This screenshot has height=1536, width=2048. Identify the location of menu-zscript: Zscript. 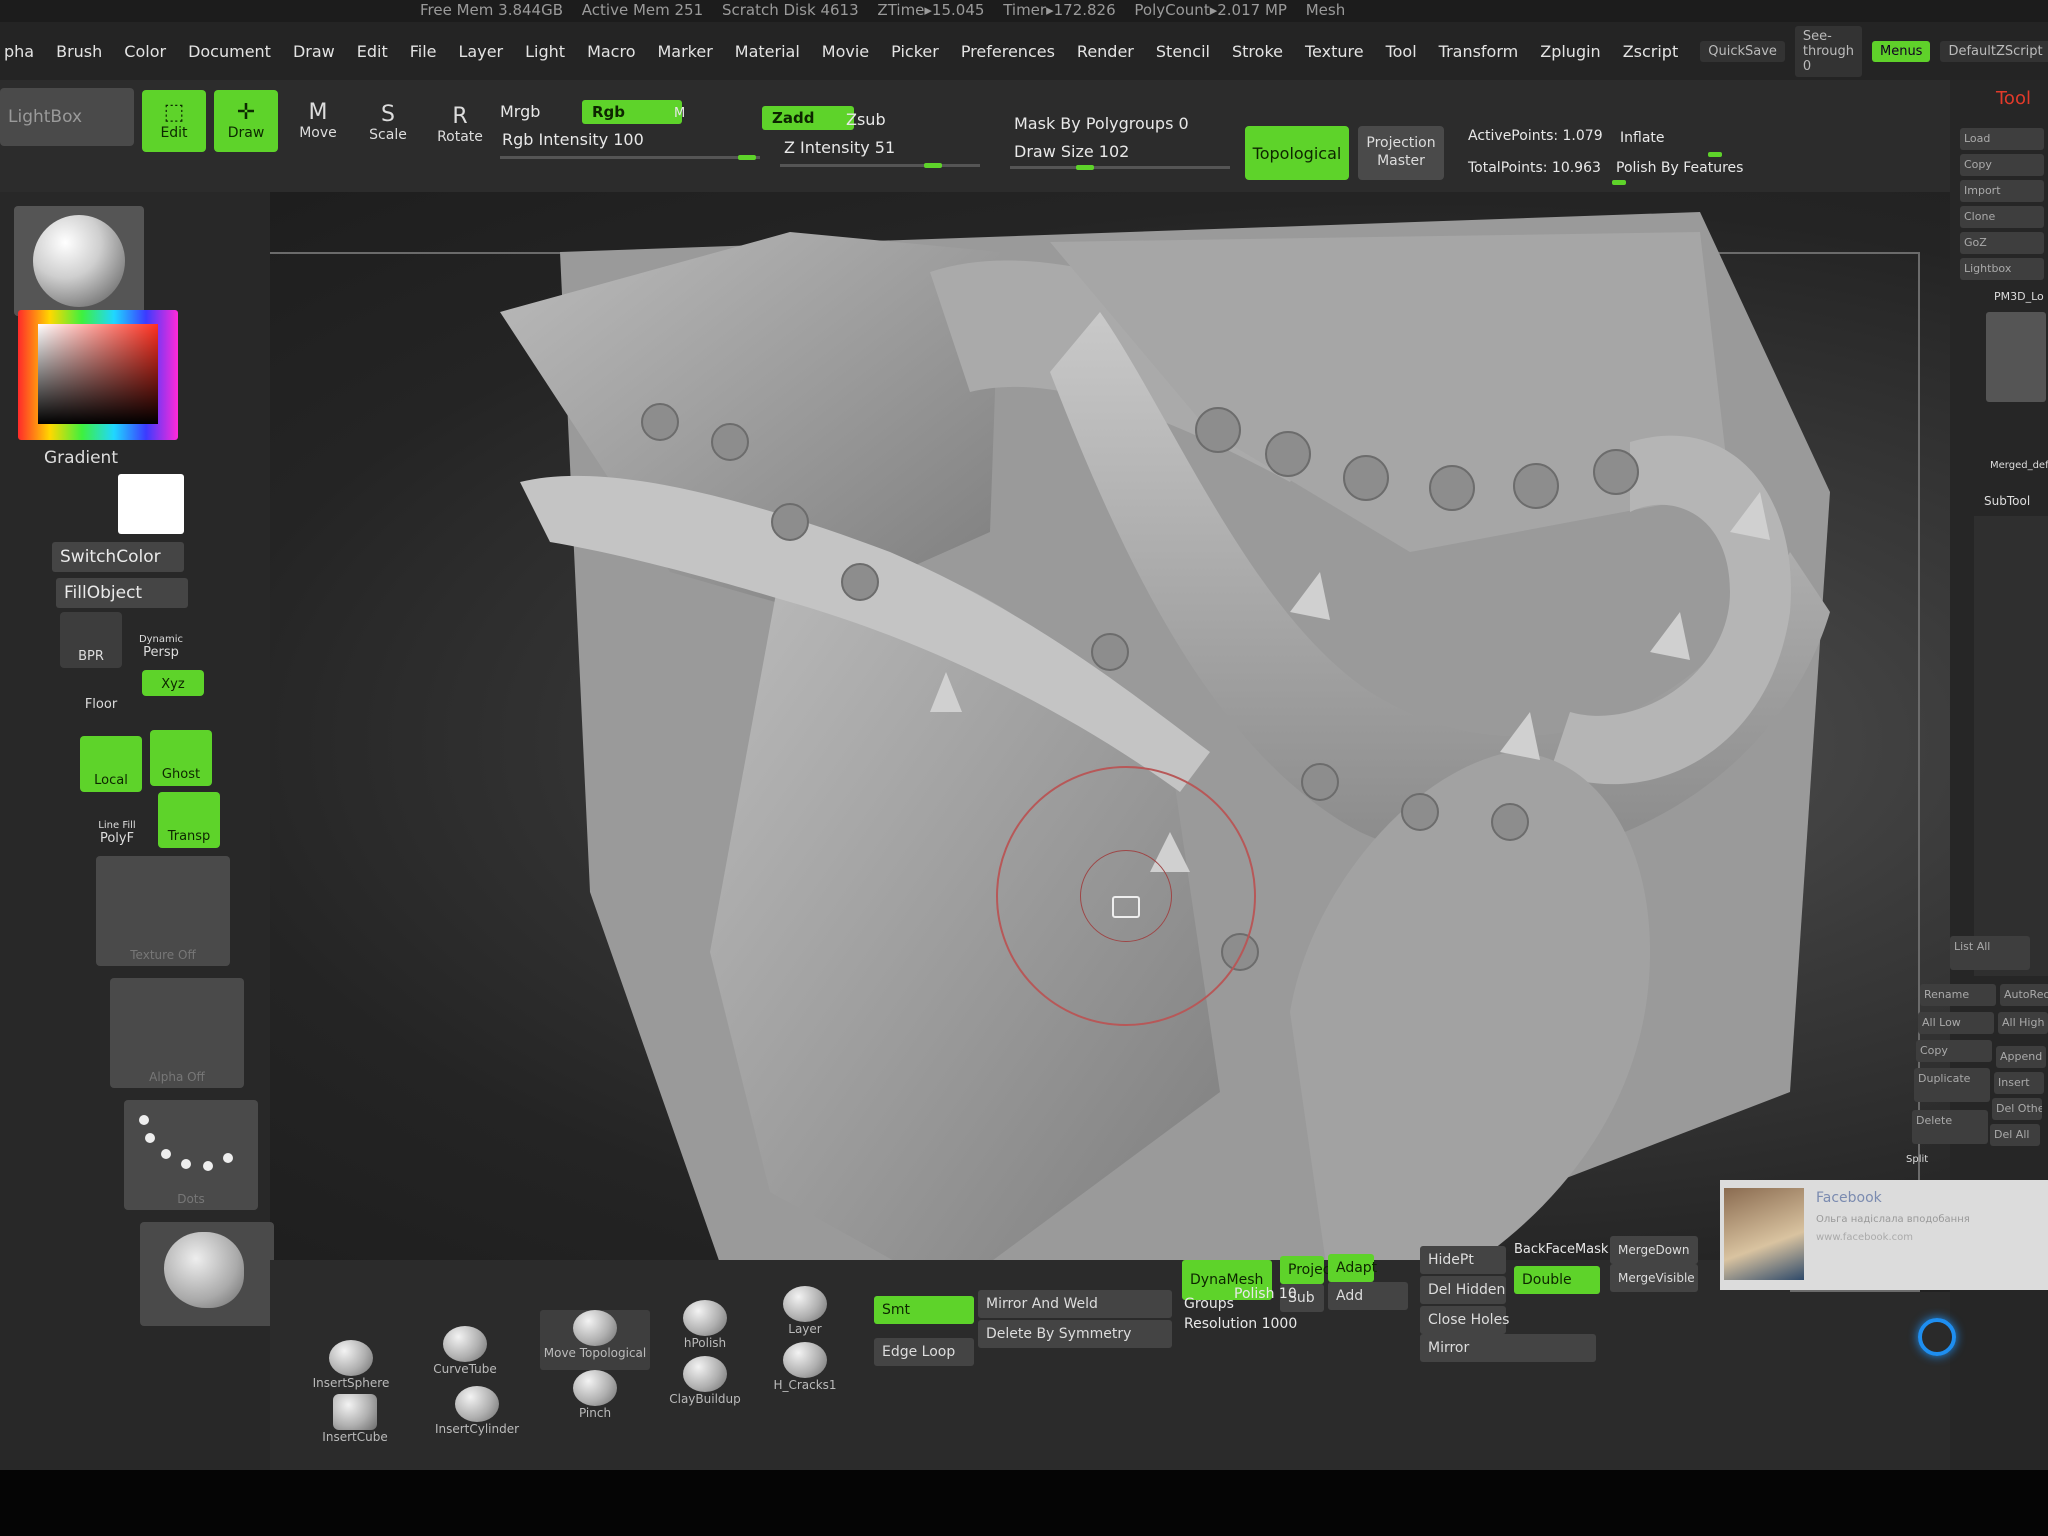
(1651, 51).